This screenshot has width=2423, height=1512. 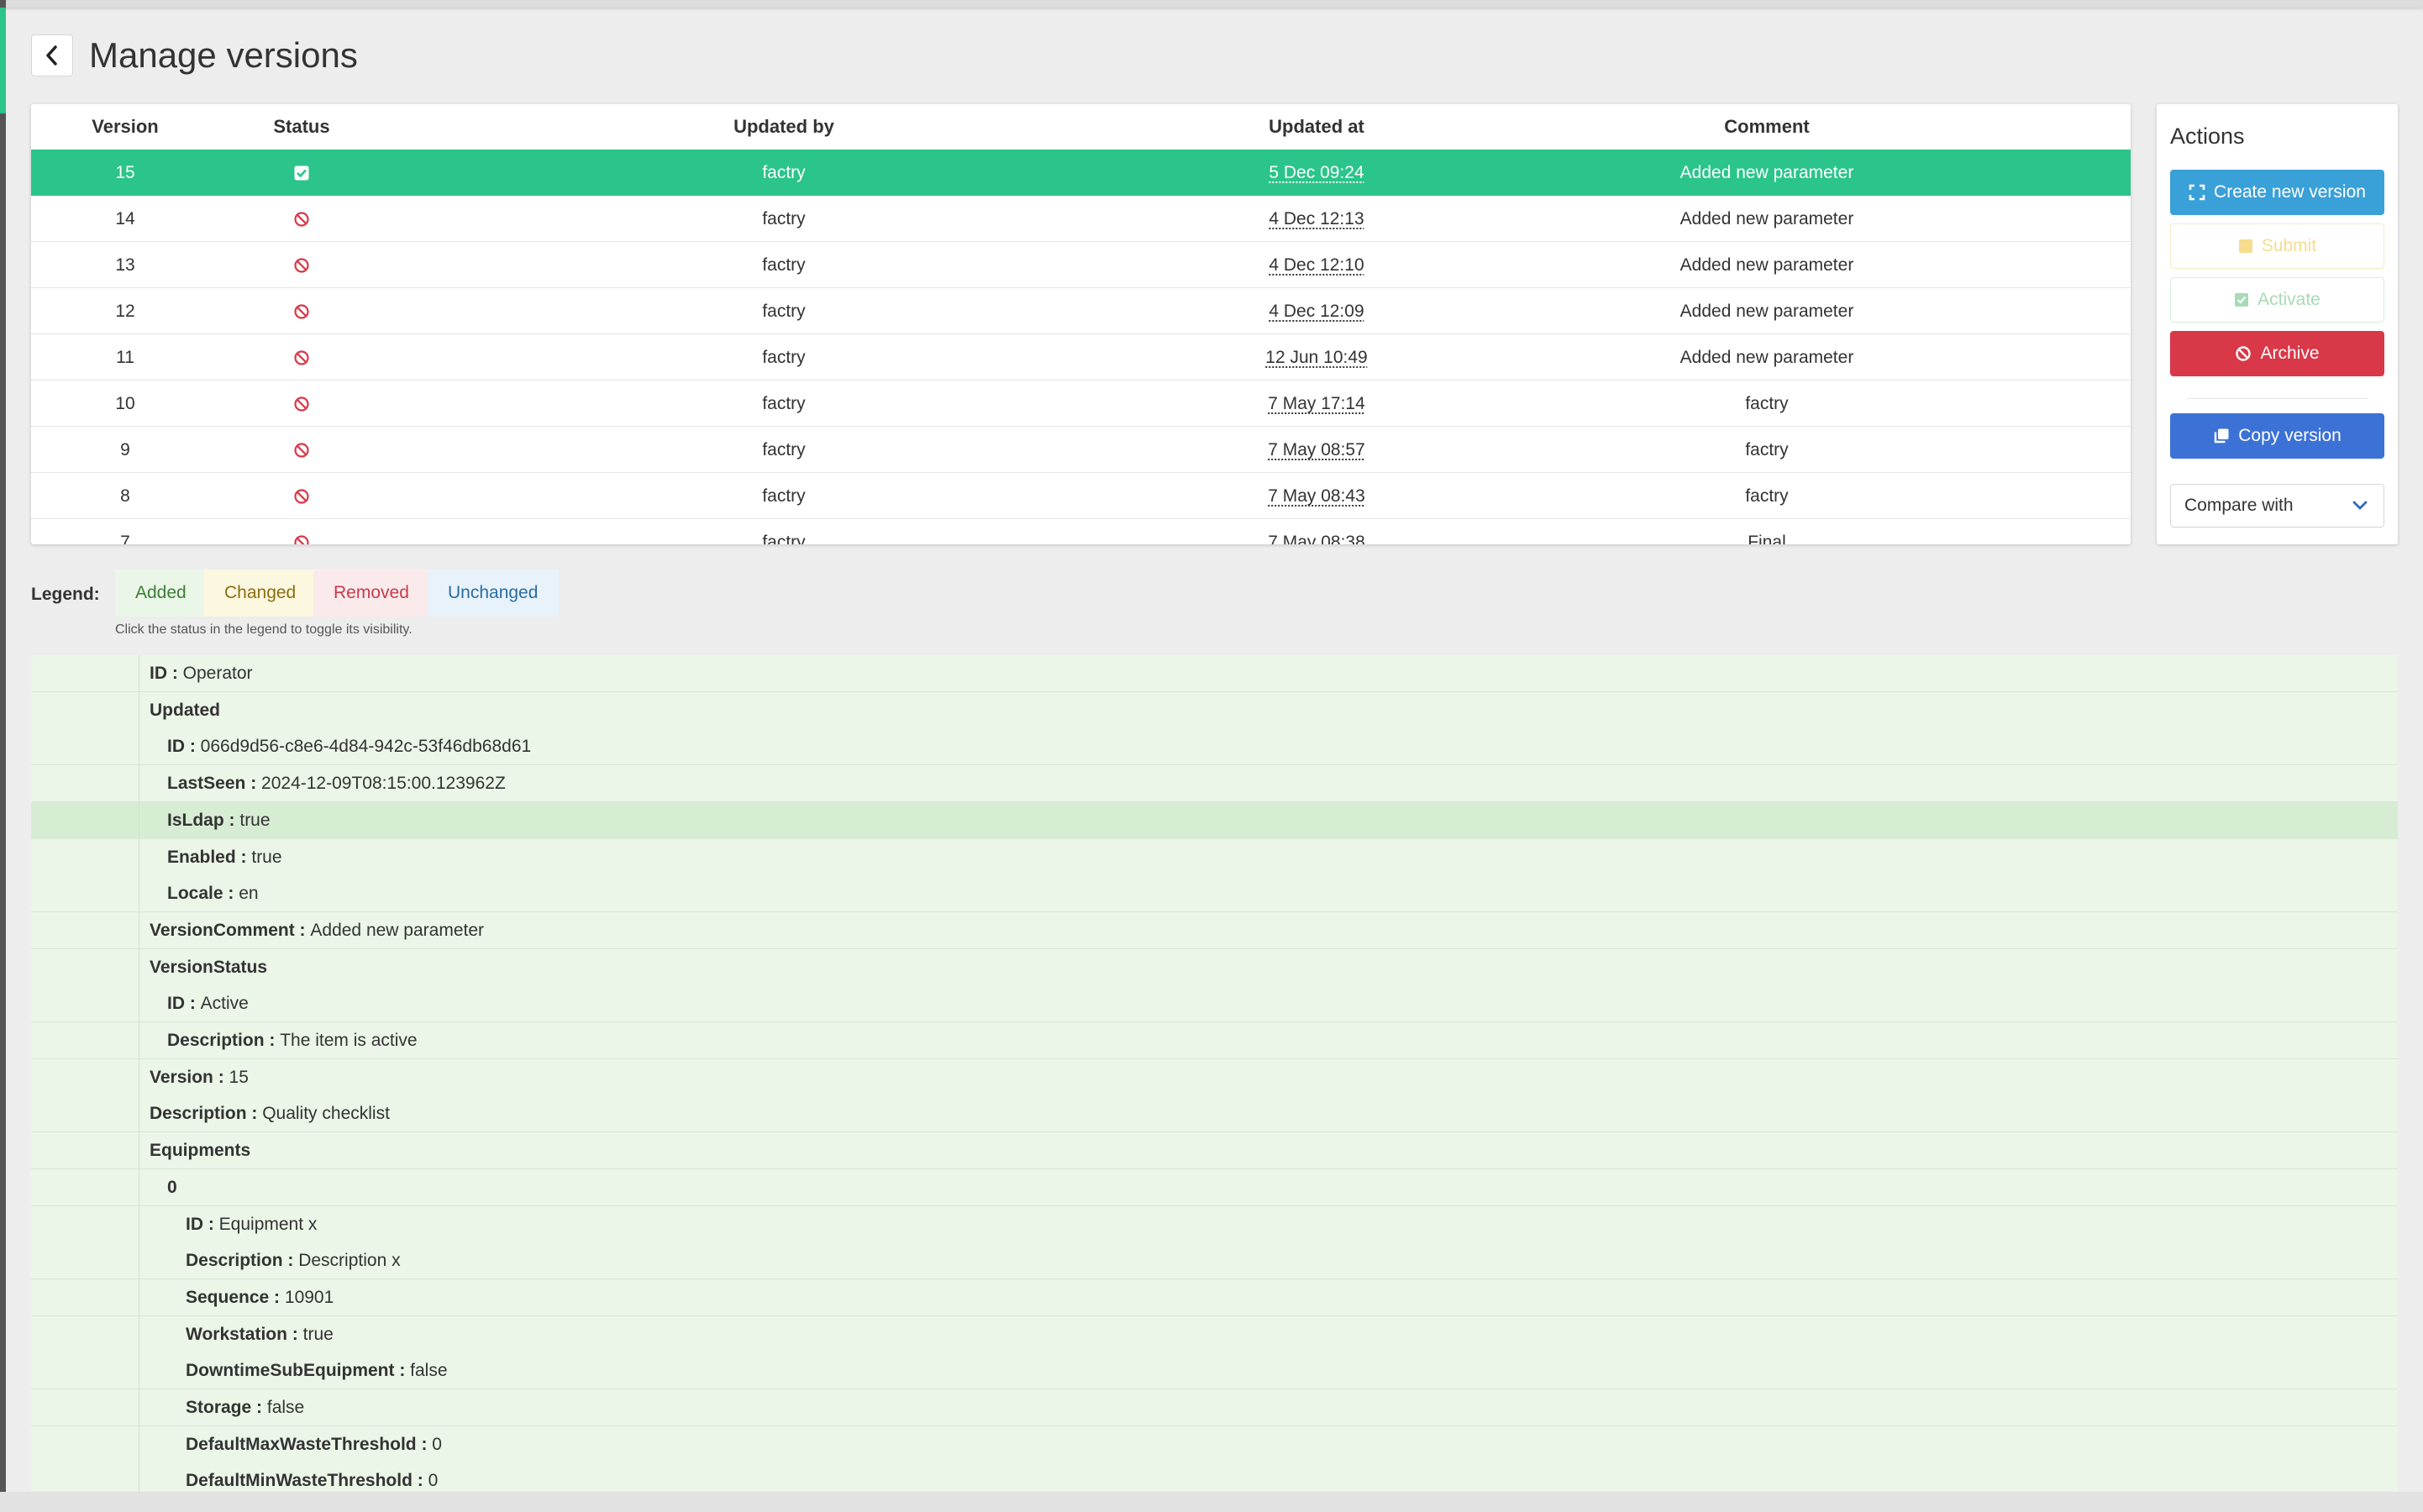 What do you see at coordinates (125, 218) in the screenshot?
I see `version-number: 14` at bounding box center [125, 218].